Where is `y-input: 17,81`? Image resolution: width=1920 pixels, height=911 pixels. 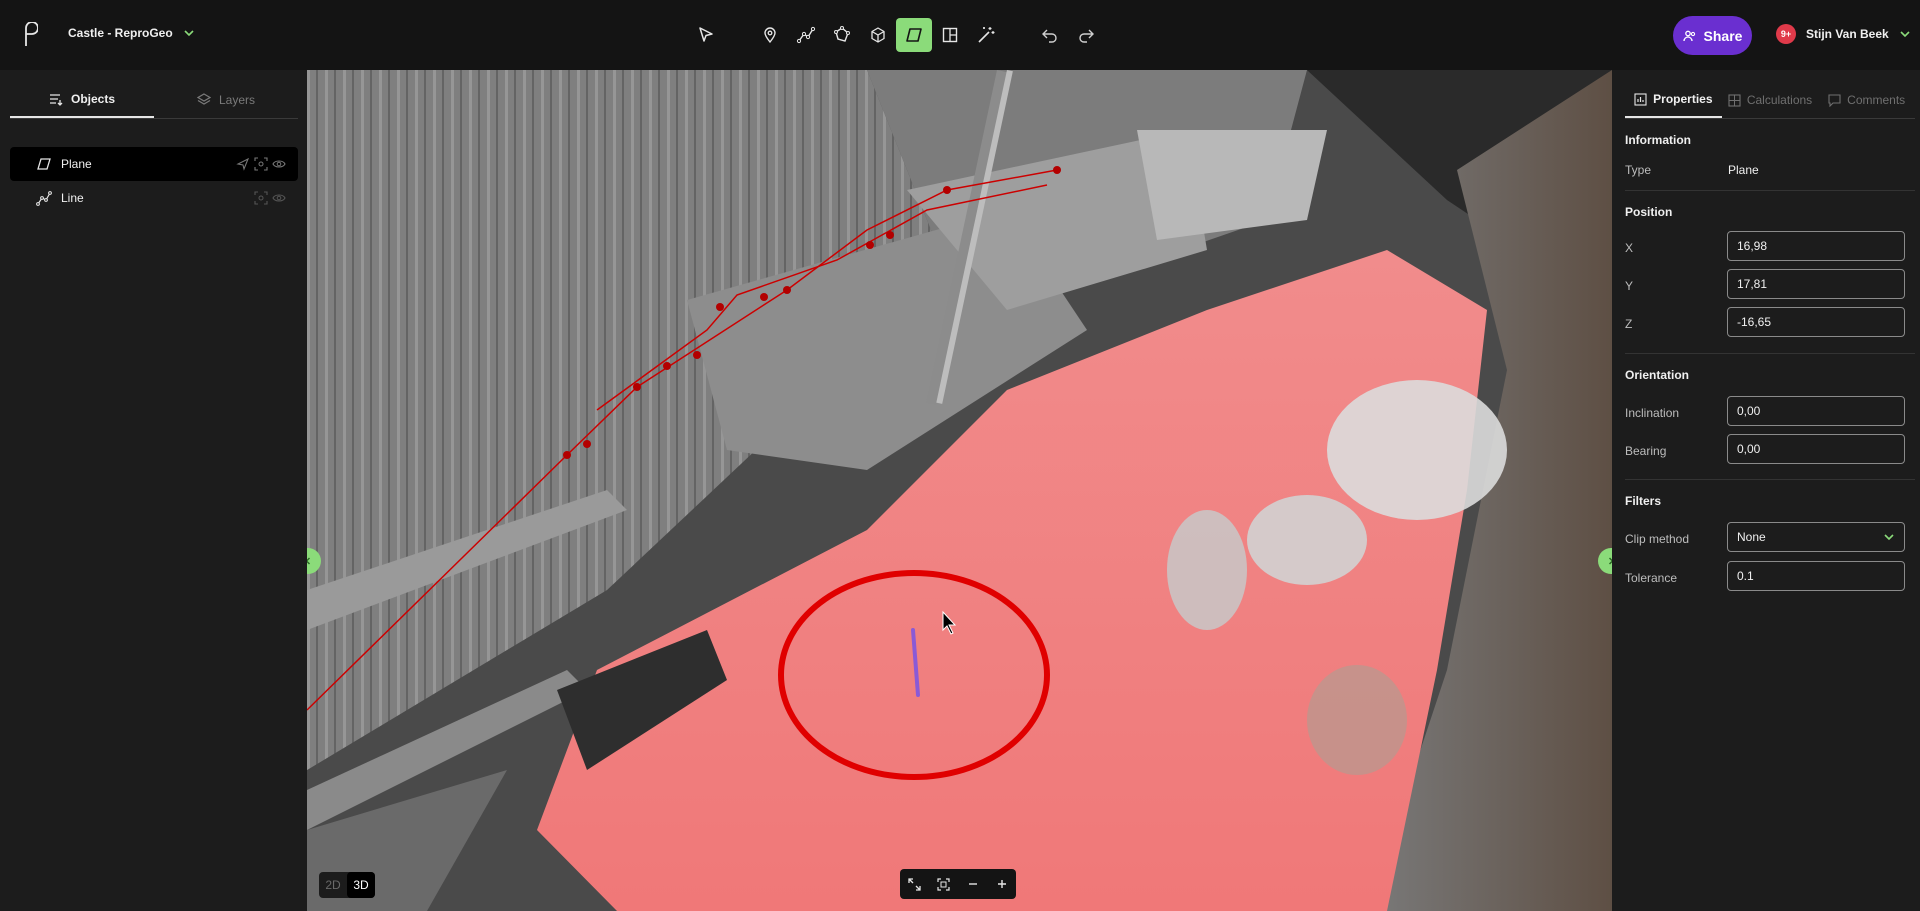
y-input: 17,81 is located at coordinates (1816, 284).